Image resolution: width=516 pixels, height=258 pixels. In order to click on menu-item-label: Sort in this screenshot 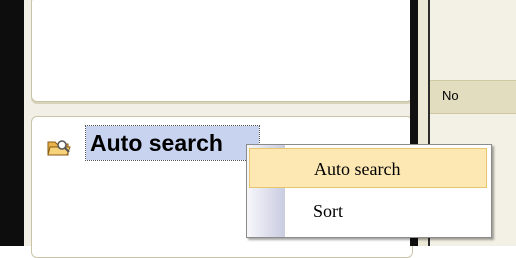, I will do `click(328, 211)`.